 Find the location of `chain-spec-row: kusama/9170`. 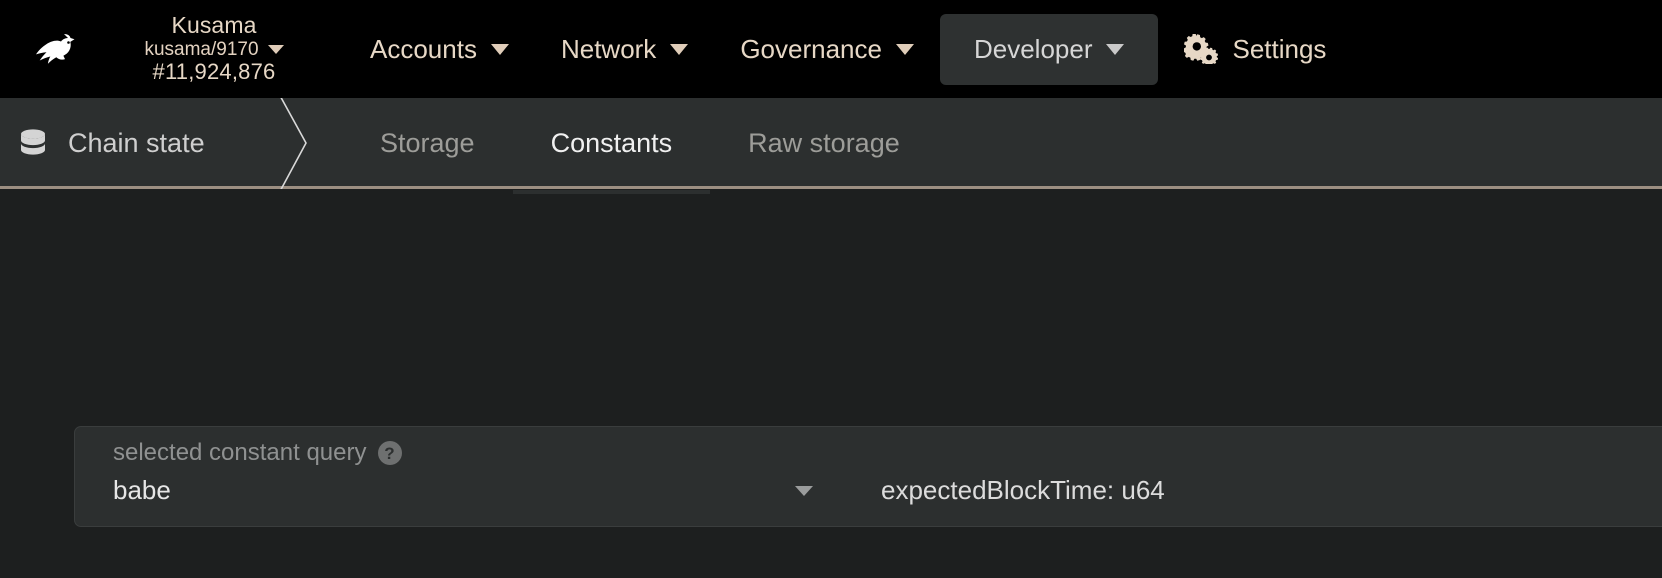

chain-spec-row: kusama/9170 is located at coordinates (214, 49).